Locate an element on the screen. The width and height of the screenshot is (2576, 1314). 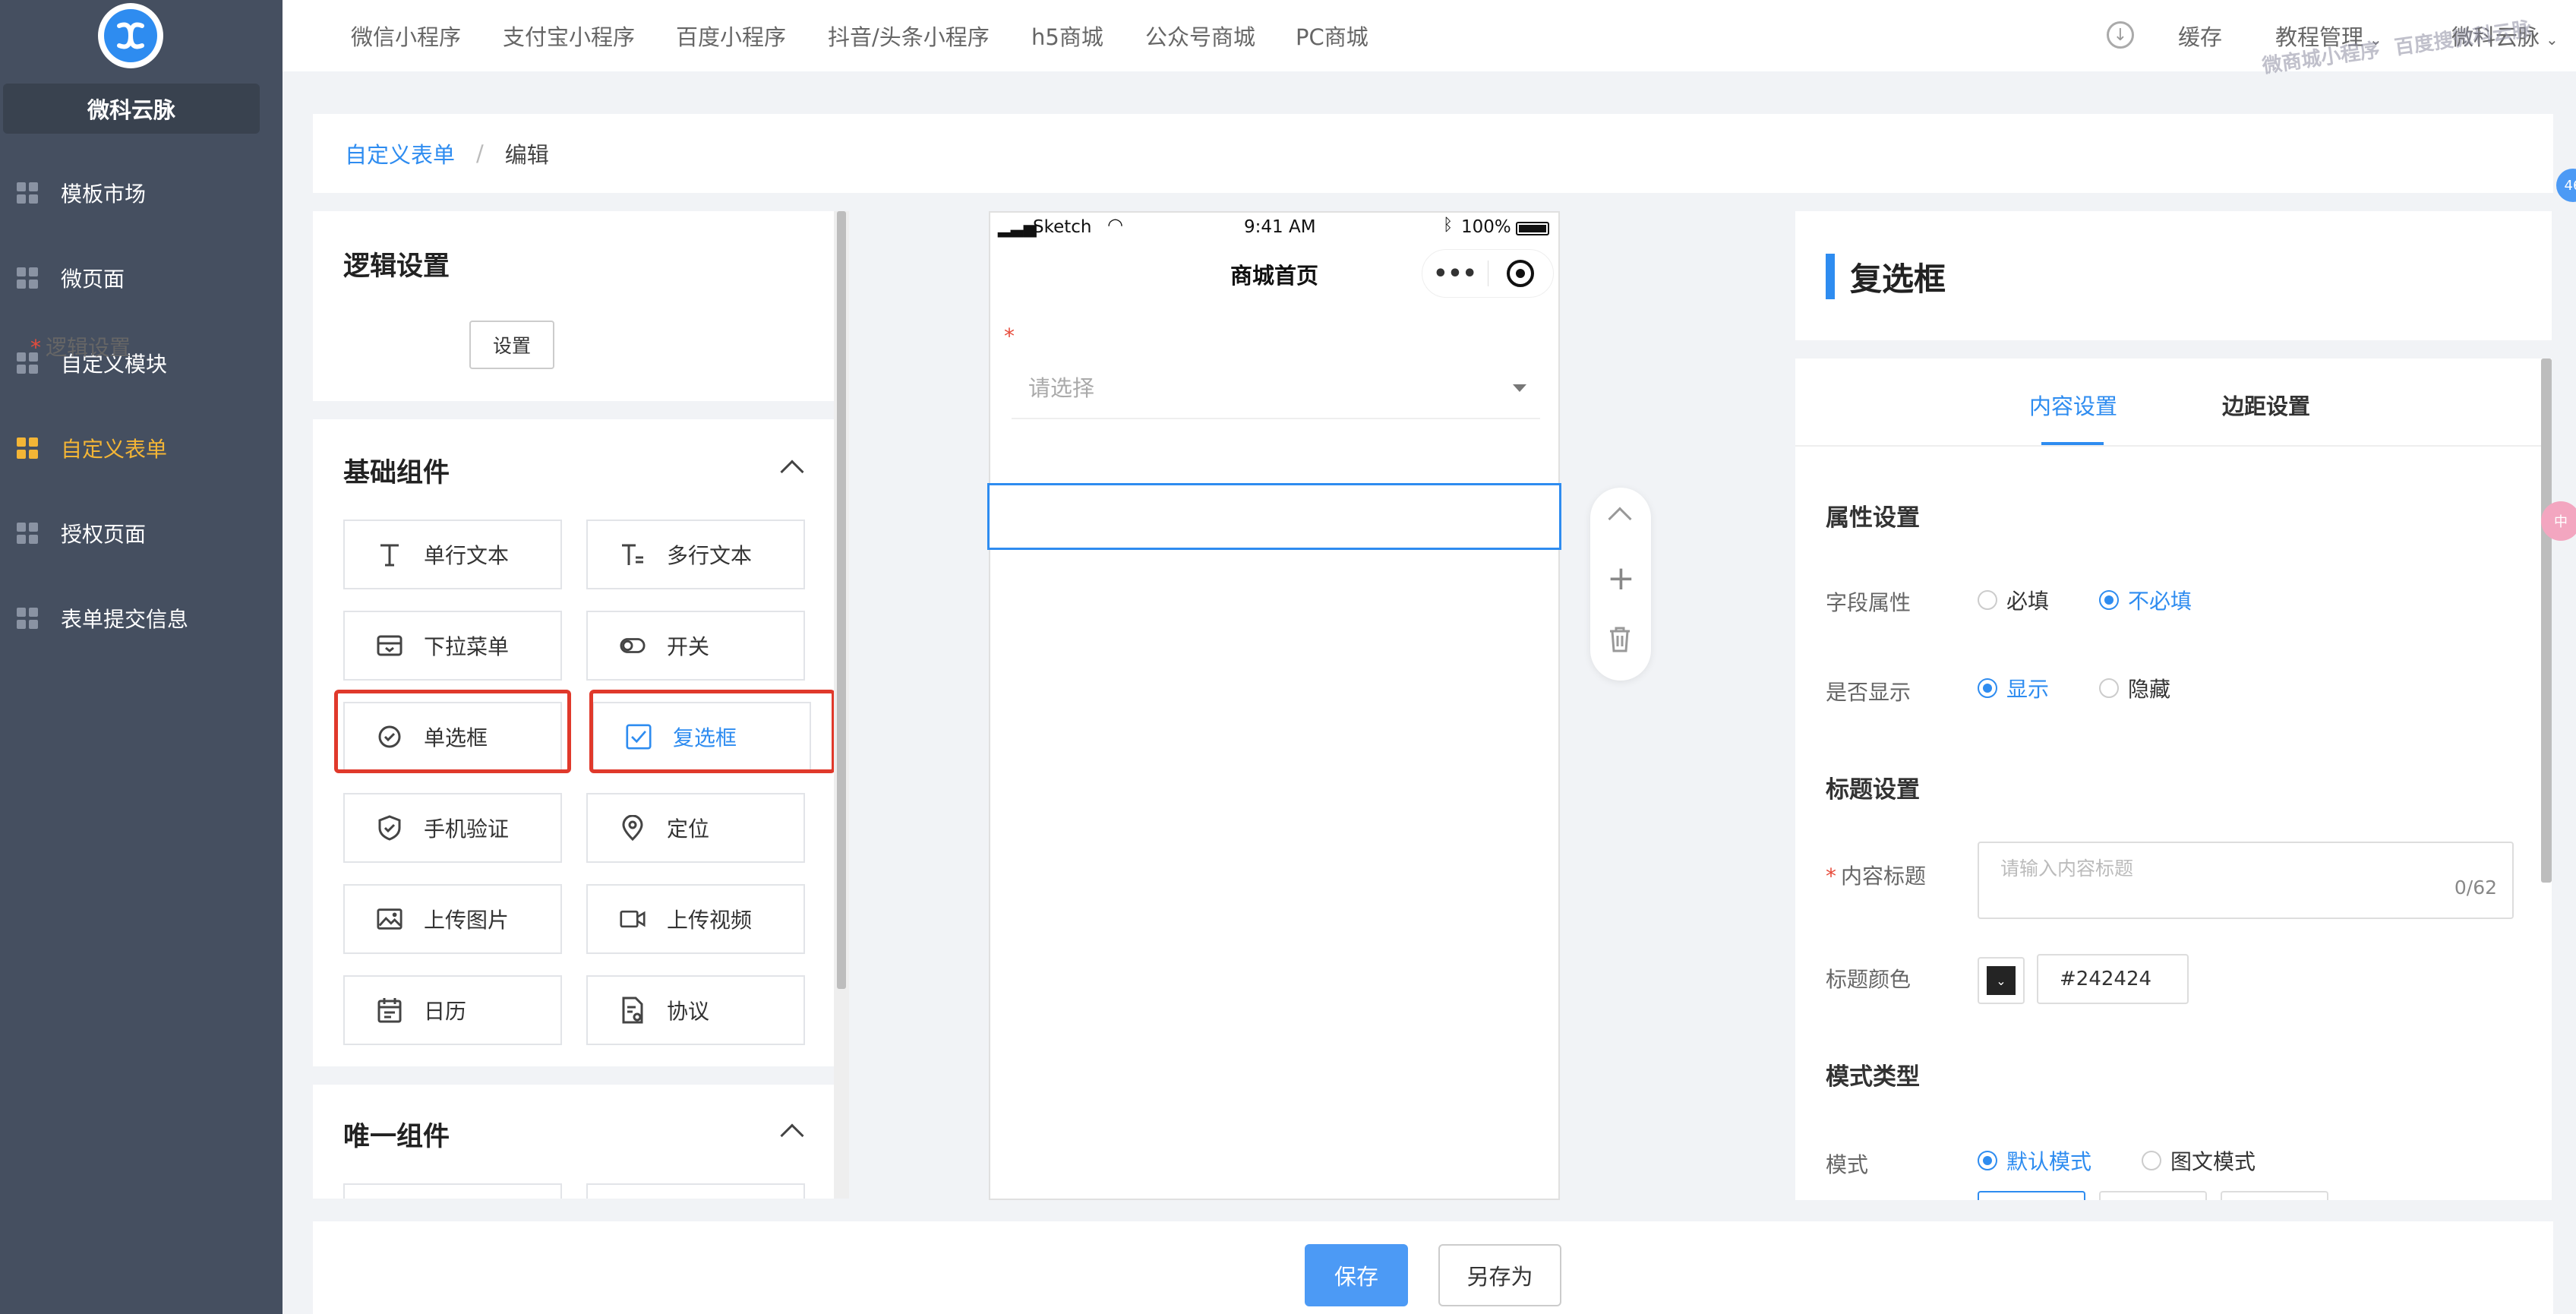
selected-checkbox-component is located at coordinates (1274, 516).